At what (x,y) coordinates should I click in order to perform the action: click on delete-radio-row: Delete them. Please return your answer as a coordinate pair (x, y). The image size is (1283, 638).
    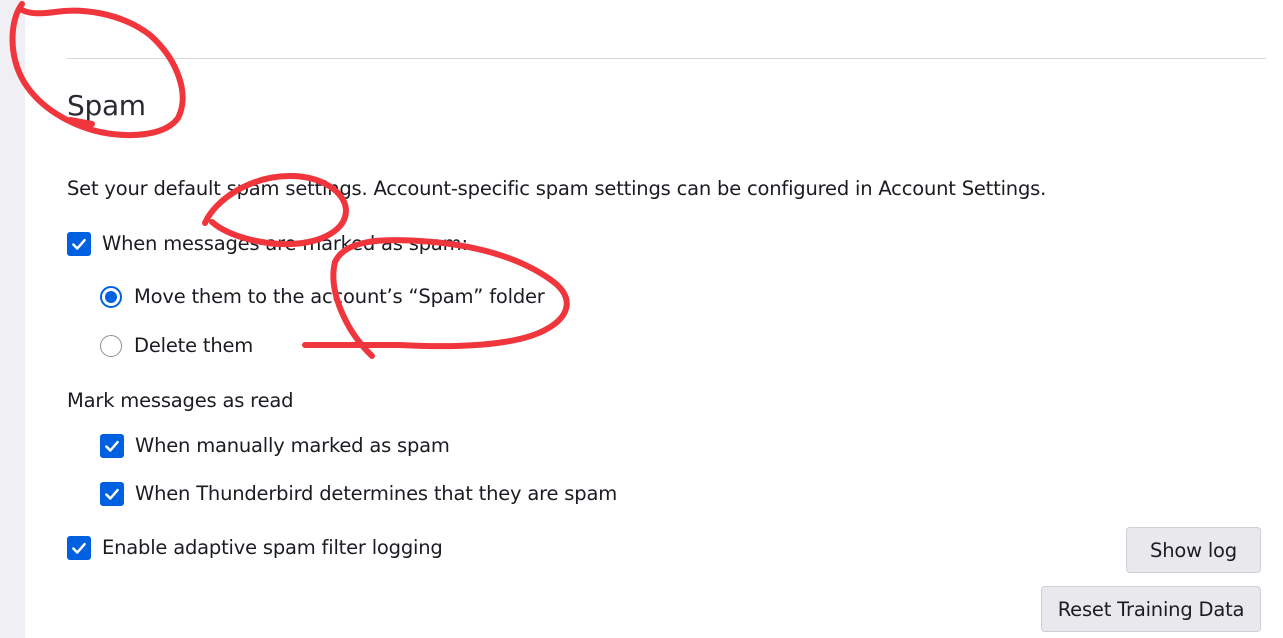
    Looking at the image, I should click on (176, 346).